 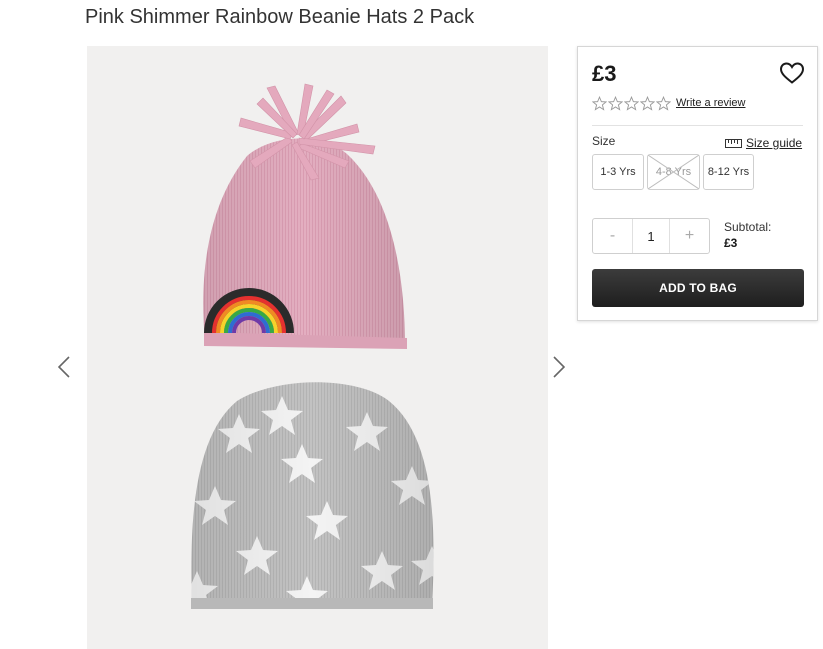 What do you see at coordinates (312, 495) in the screenshot?
I see `grey-star-beanie` at bounding box center [312, 495].